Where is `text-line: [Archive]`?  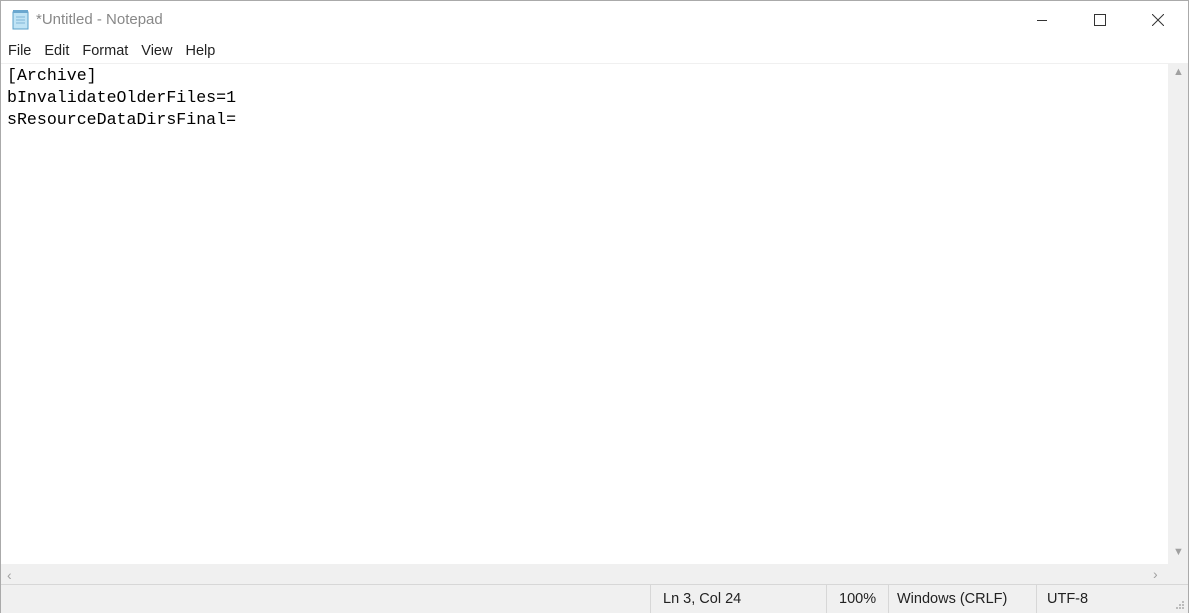
text-line: [Archive] is located at coordinates (52, 75).